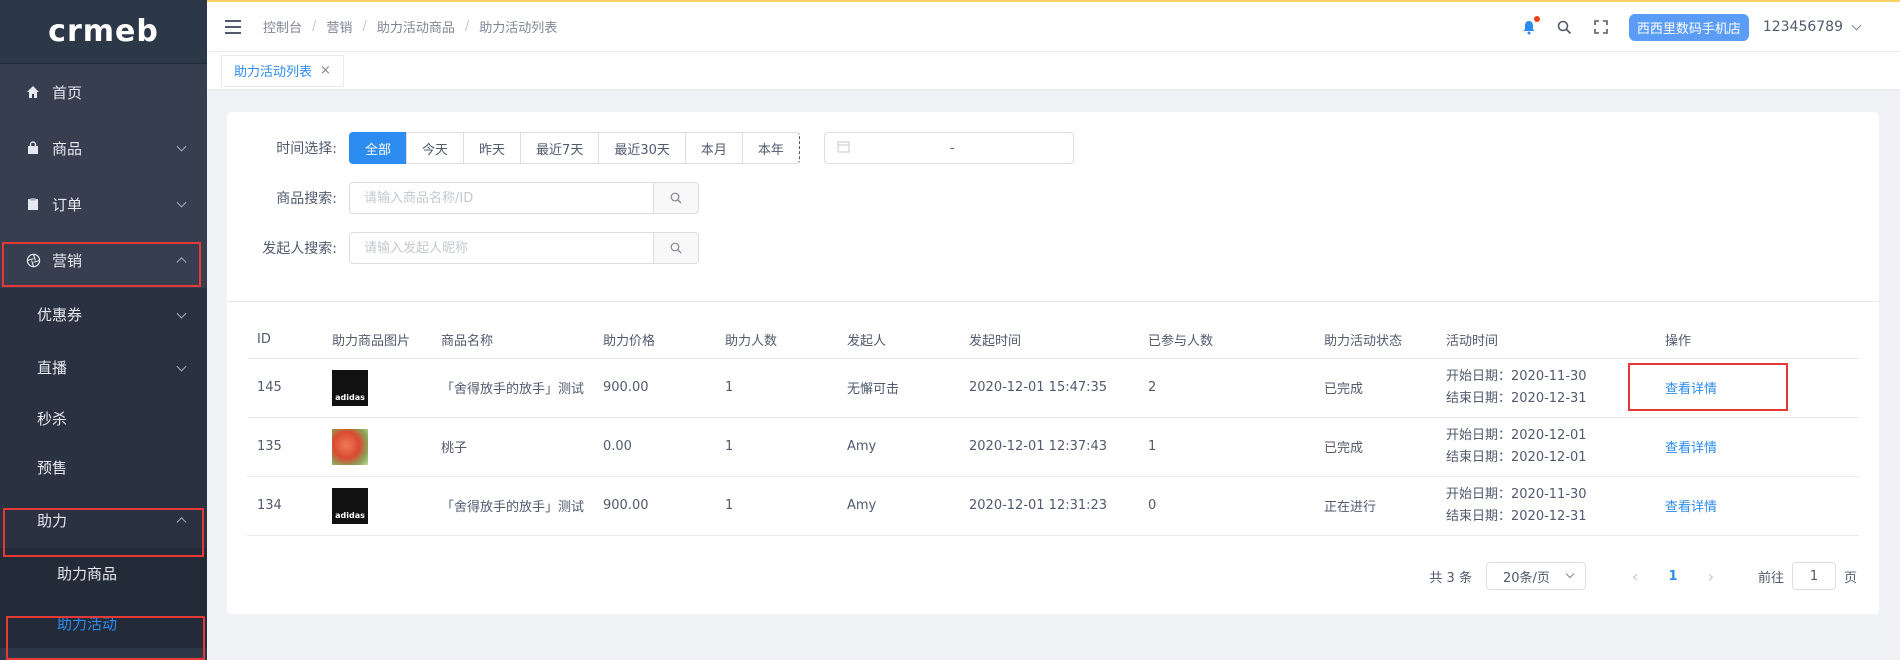 Image resolution: width=1900 pixels, height=660 pixels. Describe the element at coordinates (1375, 506) in the screenshot. I see `cell-status: 正在进行` at that location.